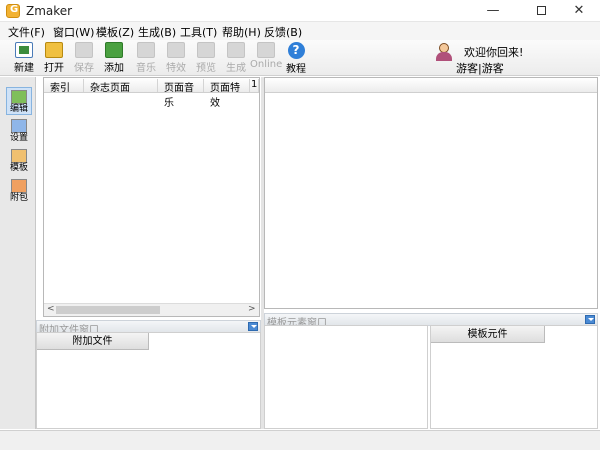  I want to click on menu-tools: 工具(T), so click(198, 32).